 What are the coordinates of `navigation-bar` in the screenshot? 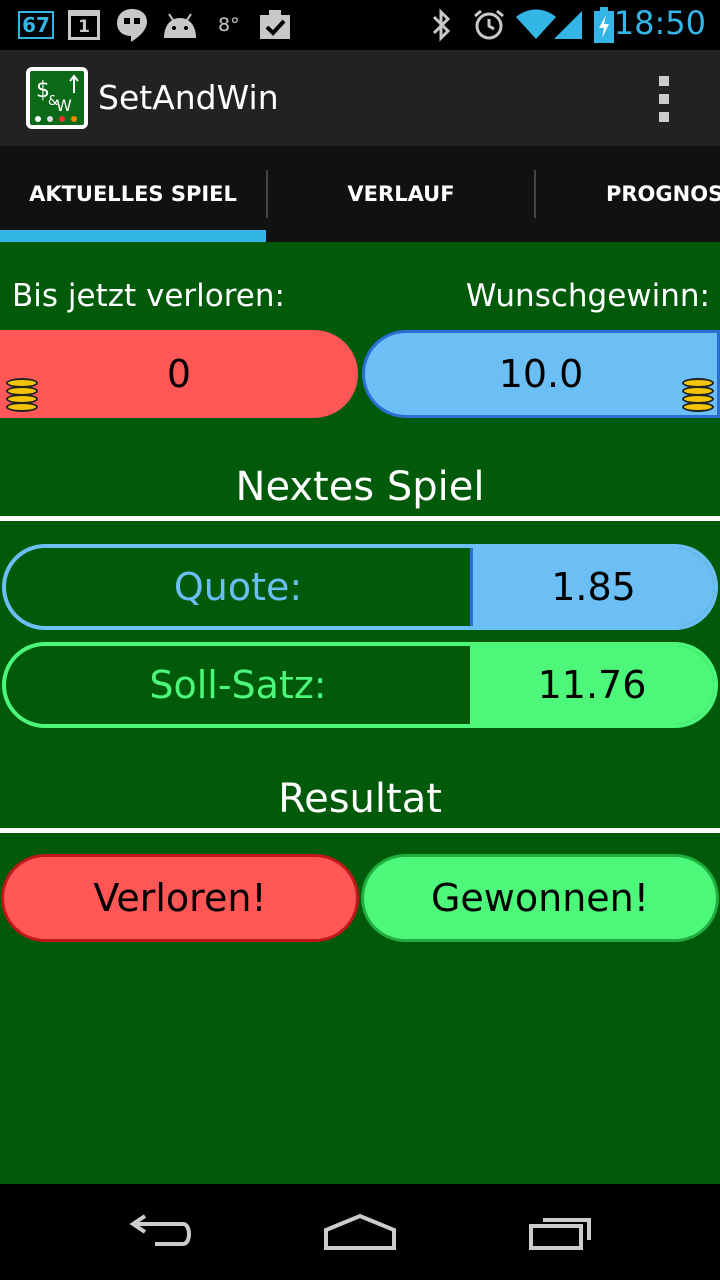 It's located at (360, 1232).